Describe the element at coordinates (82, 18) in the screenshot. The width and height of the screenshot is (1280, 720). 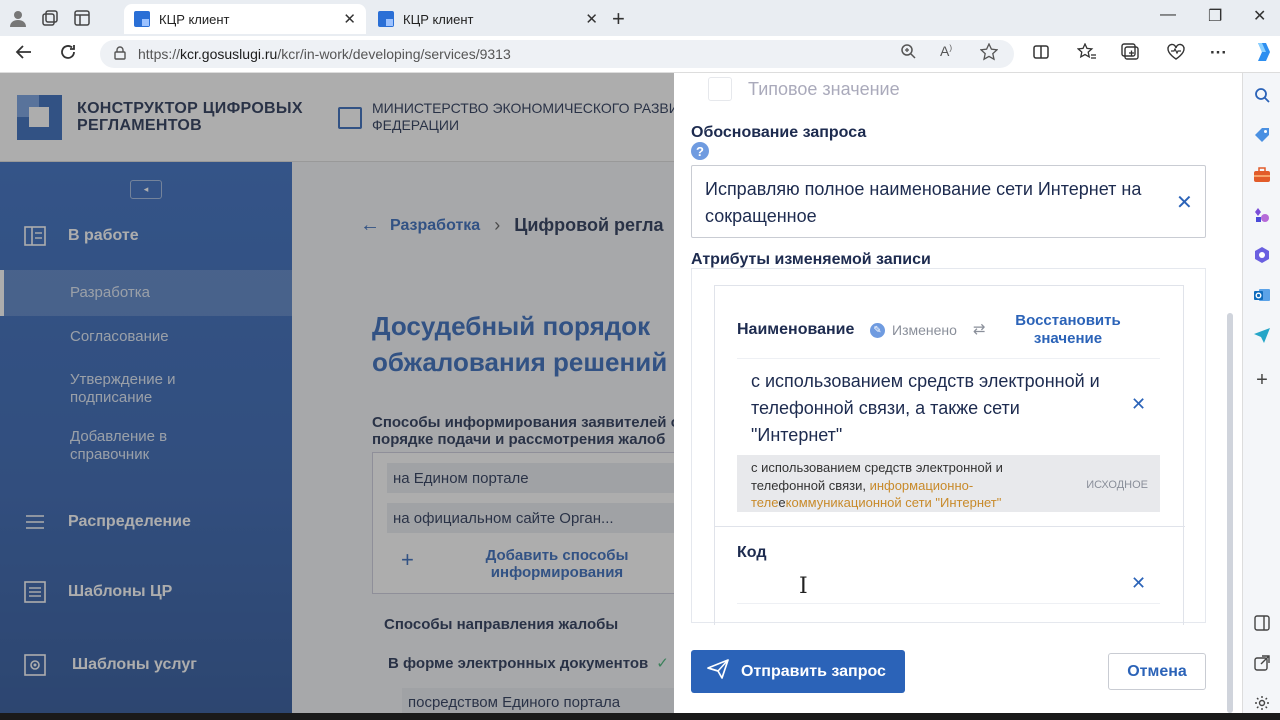
I see `tab-actions-icon` at that location.